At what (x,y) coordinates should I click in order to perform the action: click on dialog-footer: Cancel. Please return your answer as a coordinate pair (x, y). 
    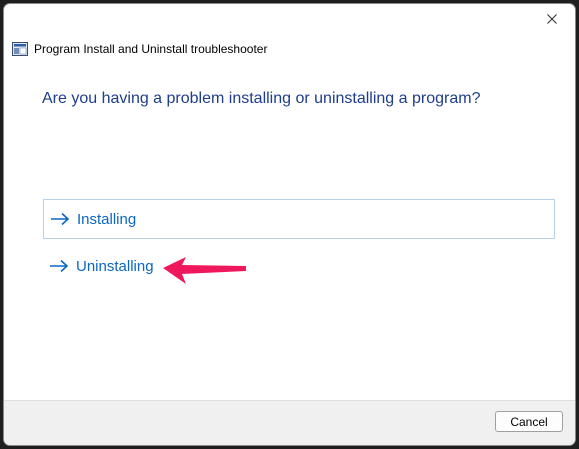
    Looking at the image, I should click on (289, 422).